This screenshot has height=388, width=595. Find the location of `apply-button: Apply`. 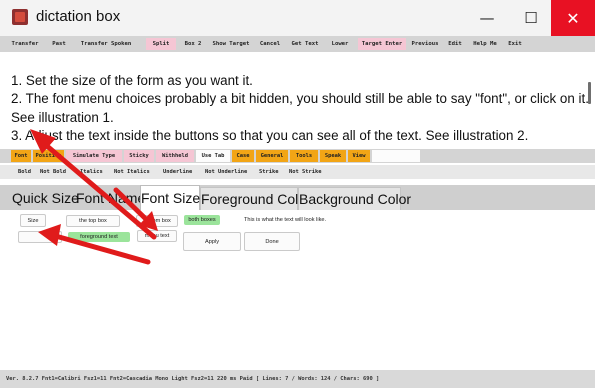

apply-button: Apply is located at coordinates (212, 241).